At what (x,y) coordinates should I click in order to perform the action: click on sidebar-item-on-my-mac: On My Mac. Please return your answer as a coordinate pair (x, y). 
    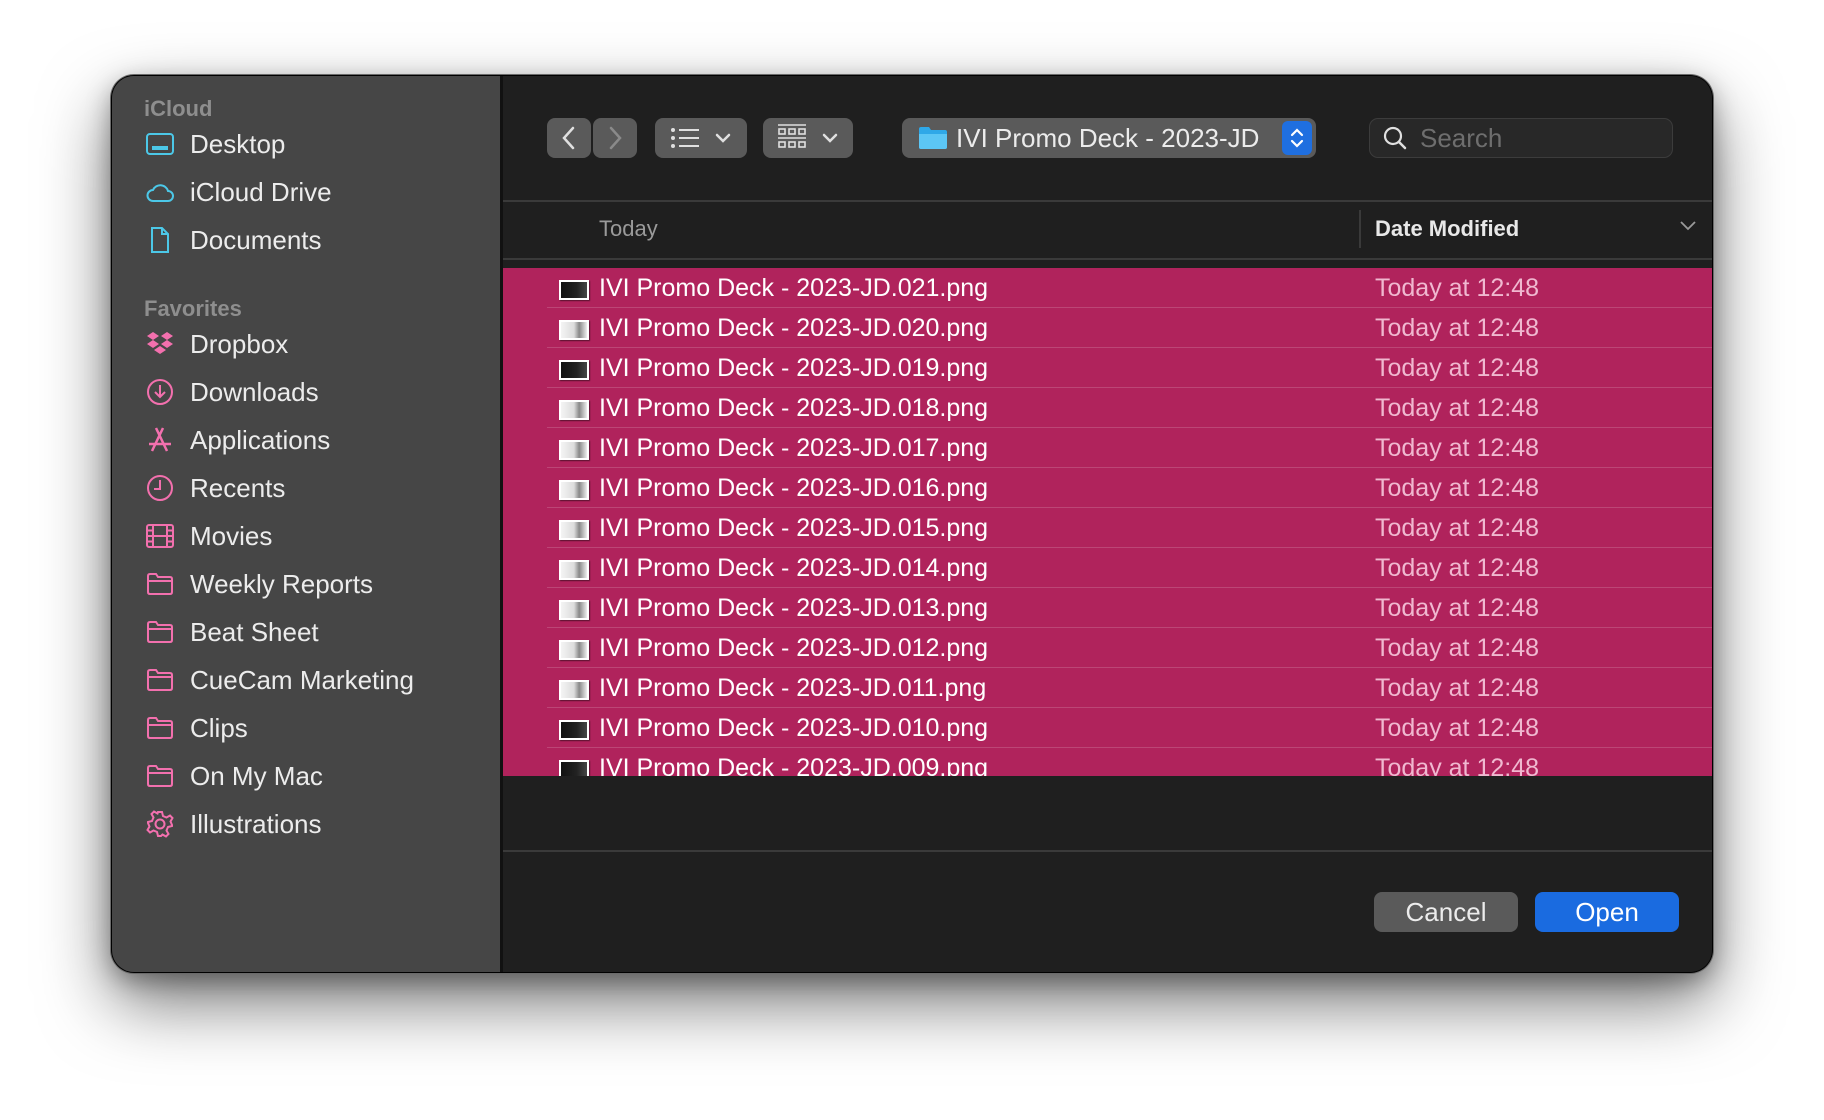
    Looking at the image, I should click on (233, 776).